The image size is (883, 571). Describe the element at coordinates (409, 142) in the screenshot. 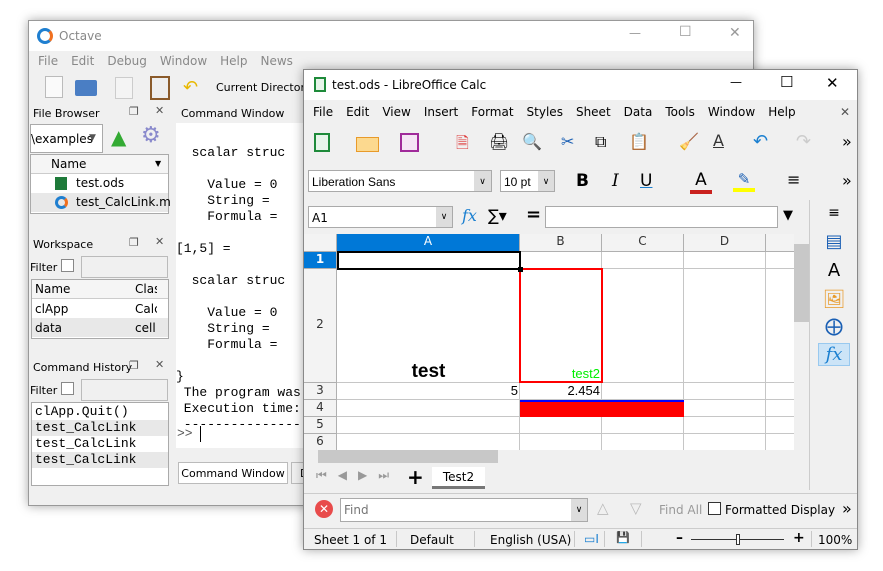

I see `save-icon` at that location.